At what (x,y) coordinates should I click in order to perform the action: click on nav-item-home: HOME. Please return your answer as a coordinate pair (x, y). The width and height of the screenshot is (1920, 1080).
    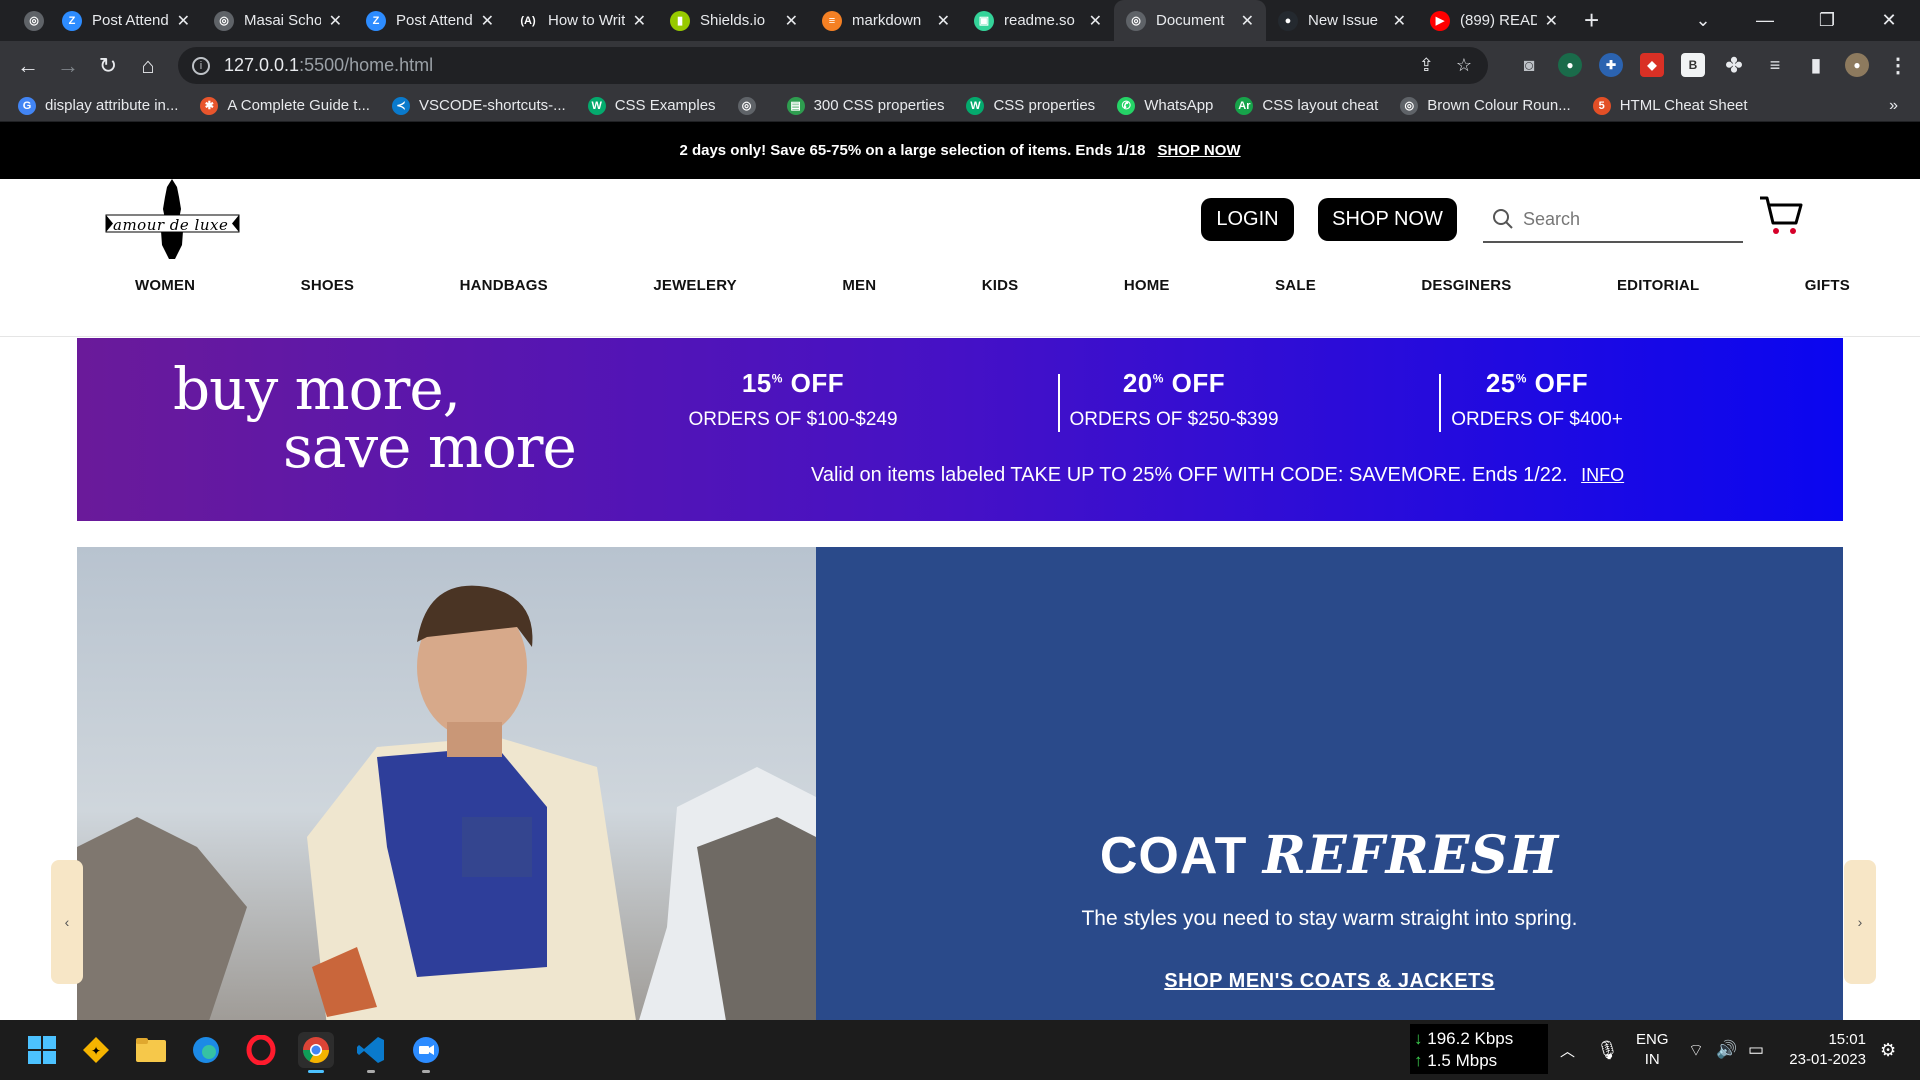
    Looking at the image, I should click on (1147, 285).